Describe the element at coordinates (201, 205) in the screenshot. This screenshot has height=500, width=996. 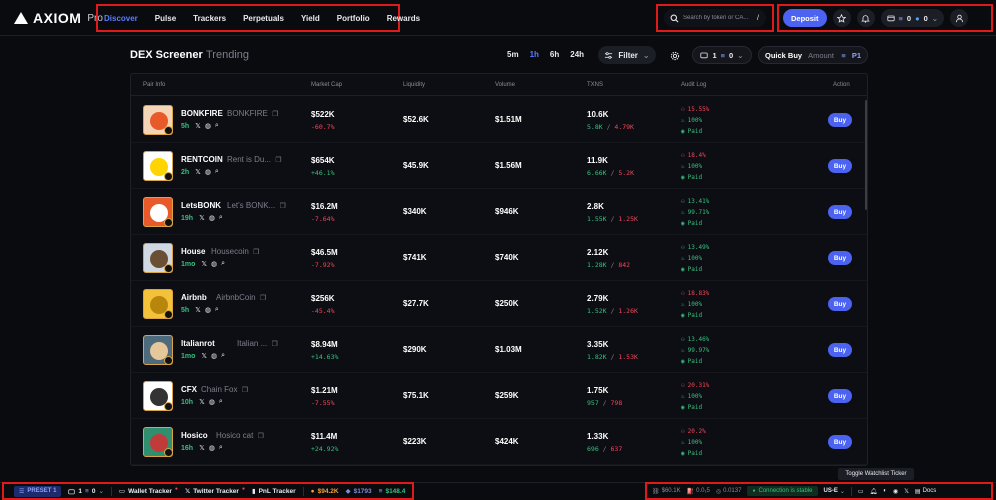
I see `token-symbol: LetsBONK` at that location.